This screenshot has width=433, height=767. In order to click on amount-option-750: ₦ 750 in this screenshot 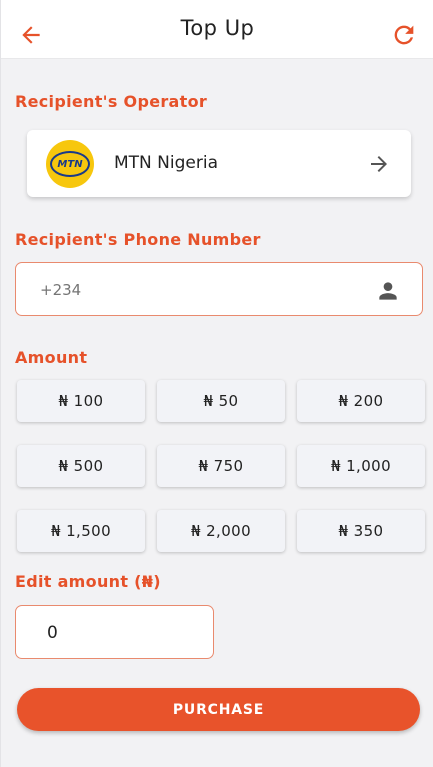, I will do `click(221, 466)`.